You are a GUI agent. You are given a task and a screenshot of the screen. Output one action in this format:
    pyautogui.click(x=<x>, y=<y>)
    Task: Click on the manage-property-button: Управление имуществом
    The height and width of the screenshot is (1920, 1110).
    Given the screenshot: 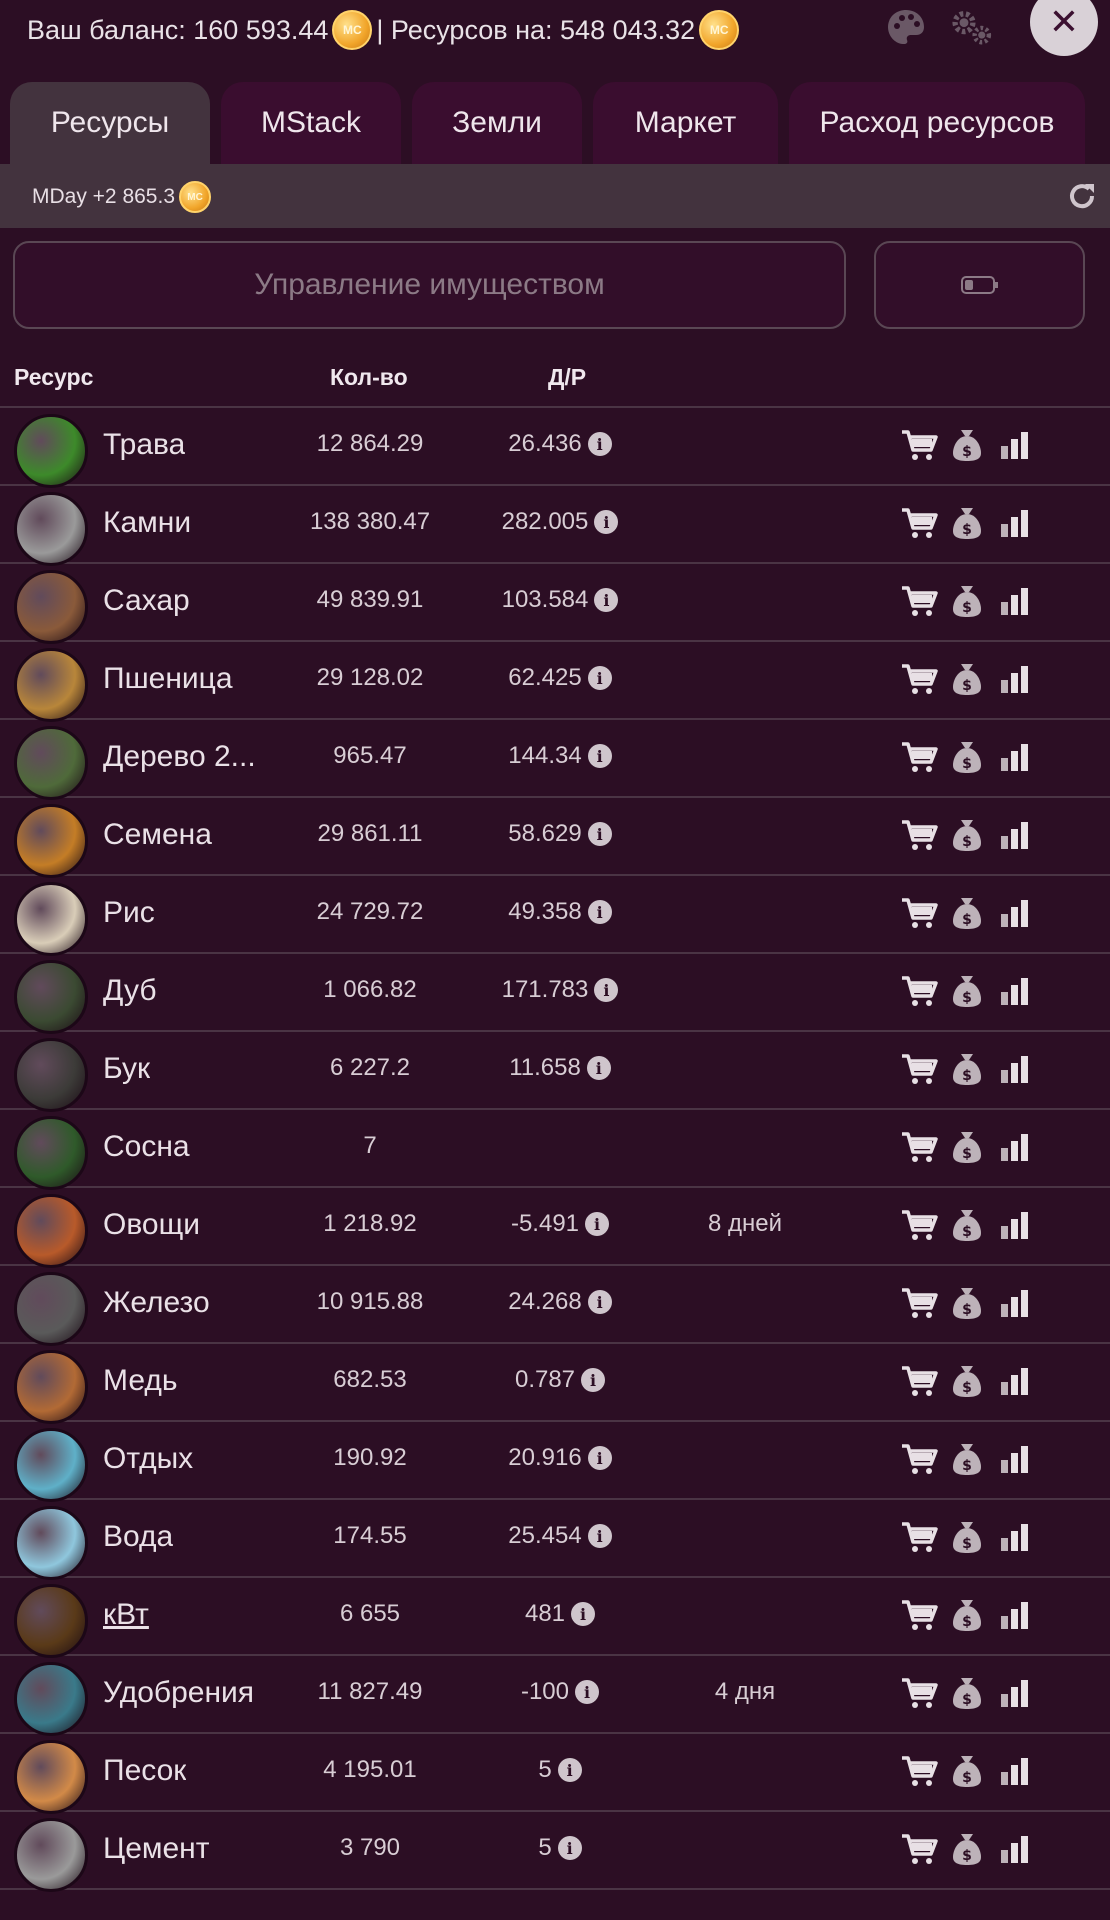 What is the action you would take?
    pyautogui.click(x=429, y=285)
    